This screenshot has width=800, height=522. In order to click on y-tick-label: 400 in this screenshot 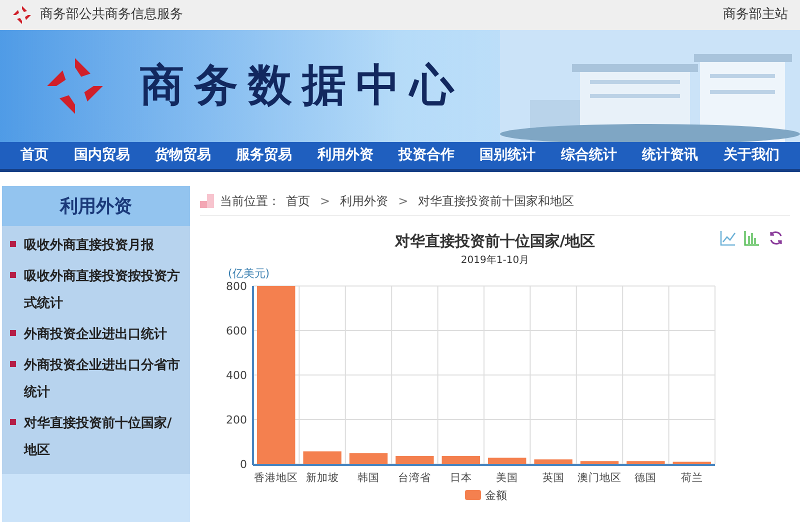, I will do `click(236, 375)`.